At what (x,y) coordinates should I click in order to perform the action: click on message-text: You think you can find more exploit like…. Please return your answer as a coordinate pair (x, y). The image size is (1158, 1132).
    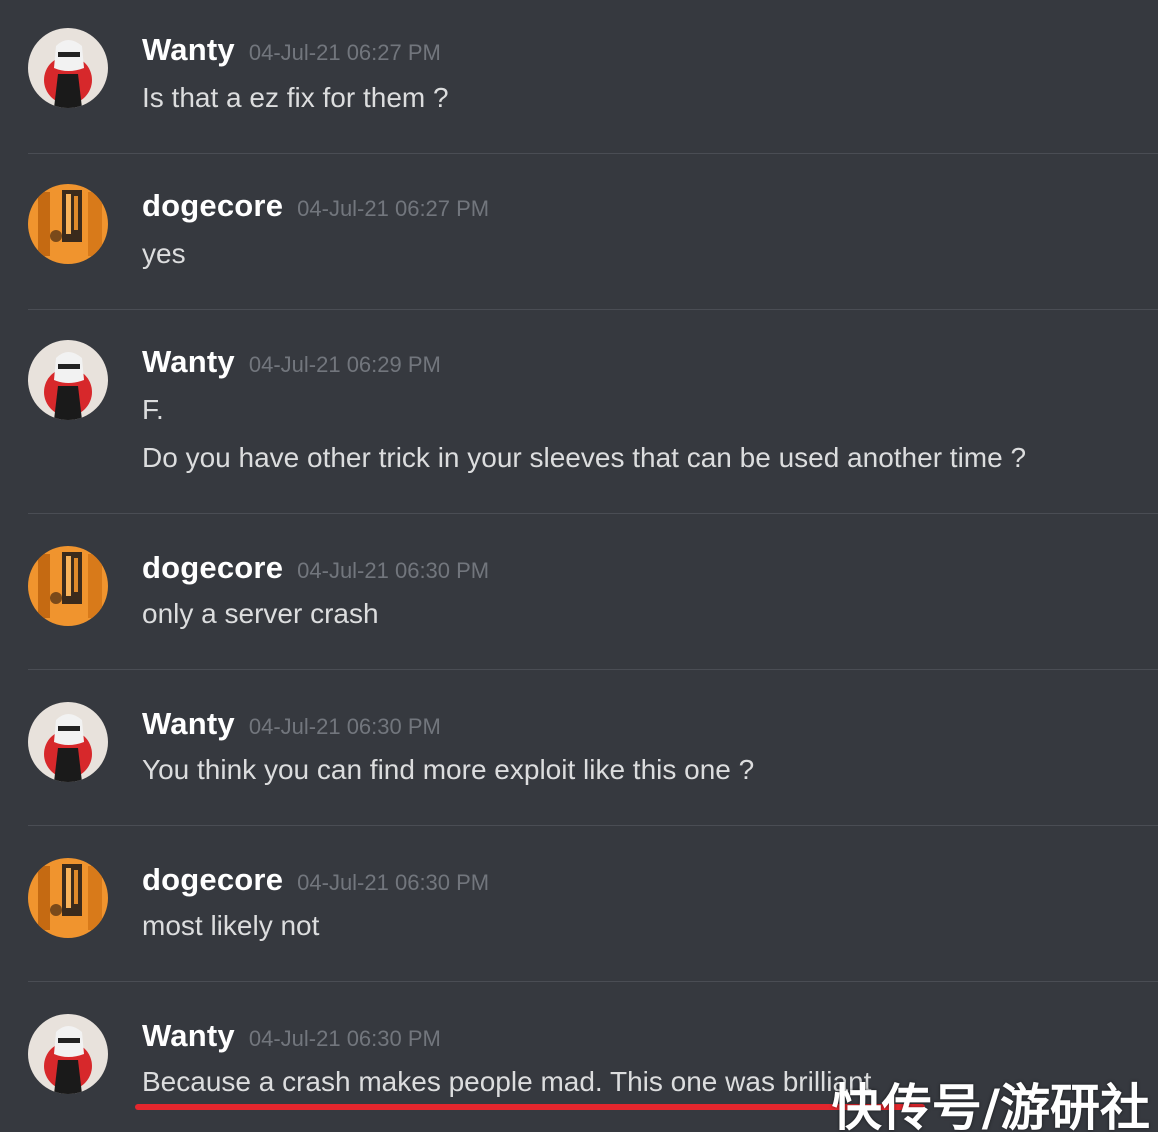
    Looking at the image, I should click on (448, 769).